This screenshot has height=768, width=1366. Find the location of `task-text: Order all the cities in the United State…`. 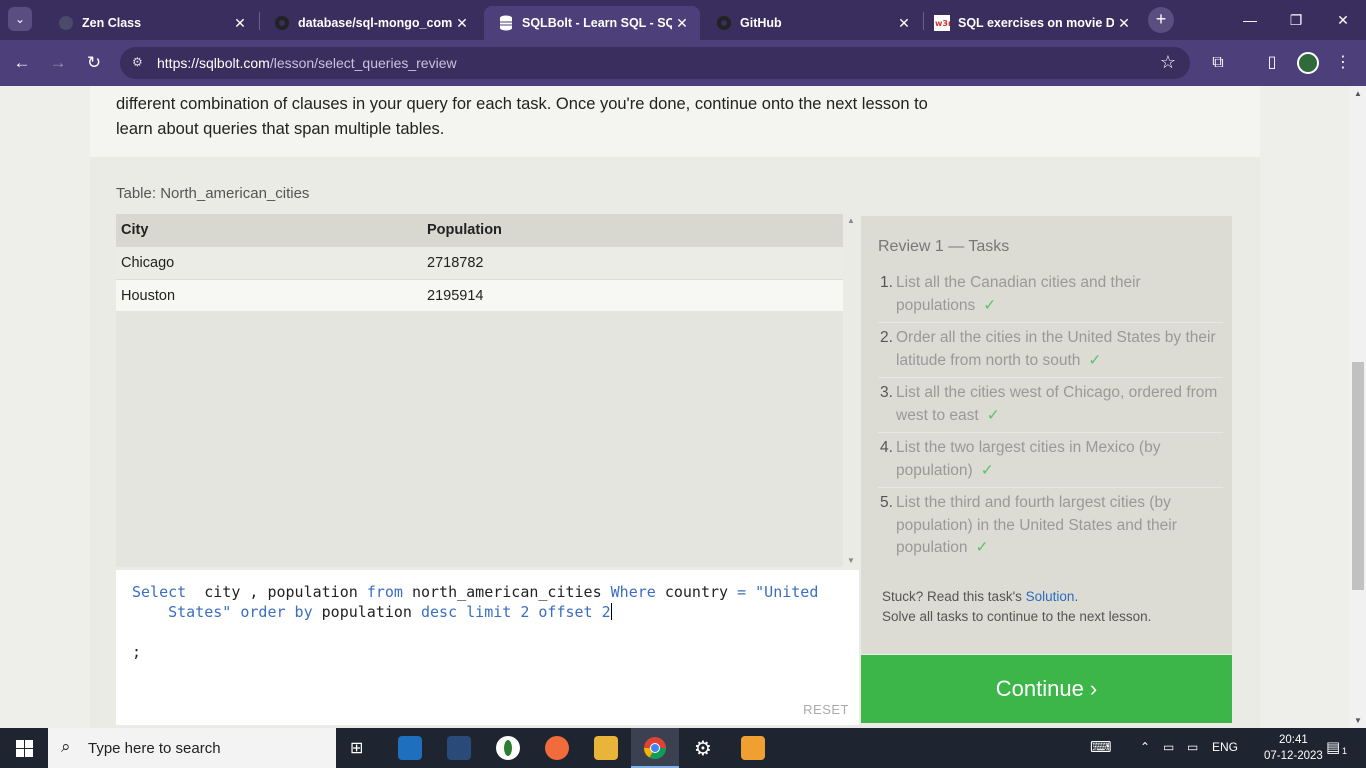

task-text: Order all the cities in the United State… is located at coordinates (1056, 349).